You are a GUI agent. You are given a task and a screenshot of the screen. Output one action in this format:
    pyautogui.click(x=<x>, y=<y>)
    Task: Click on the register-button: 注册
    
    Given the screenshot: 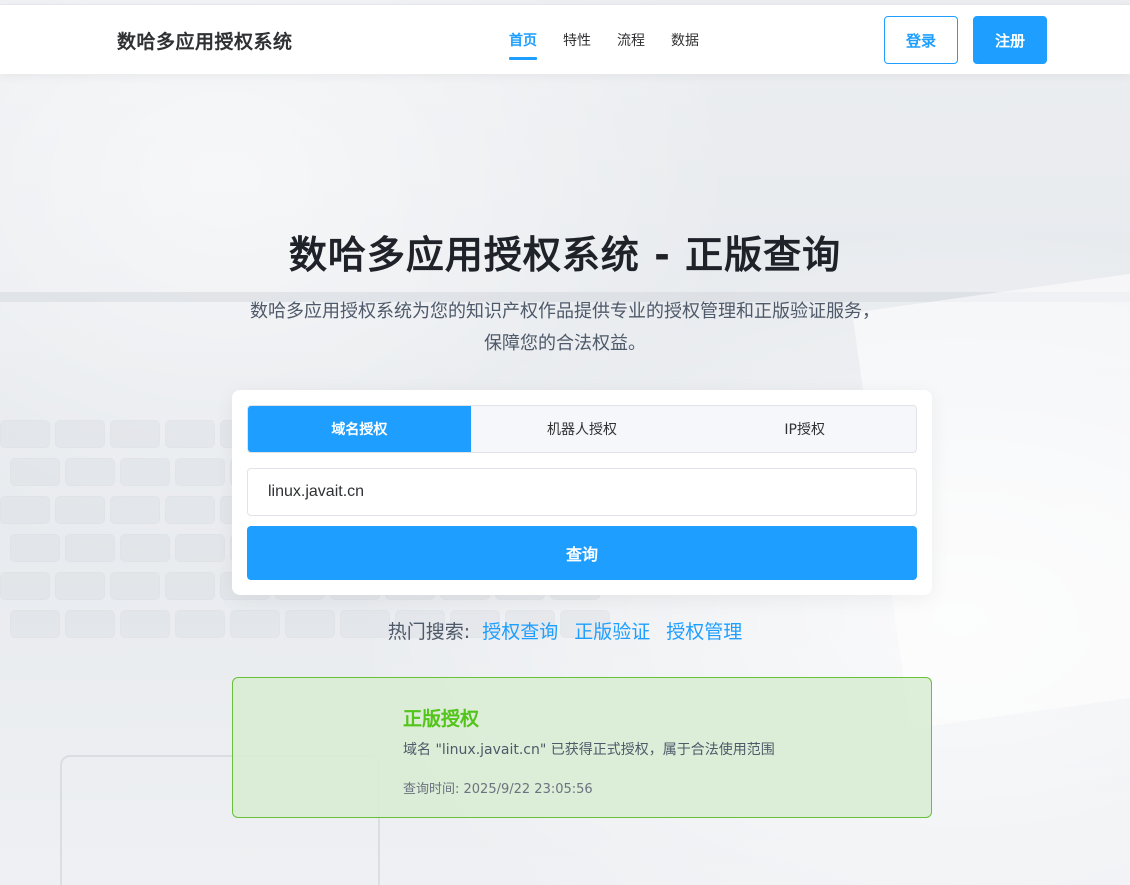 What is the action you would take?
    pyautogui.click(x=1010, y=40)
    